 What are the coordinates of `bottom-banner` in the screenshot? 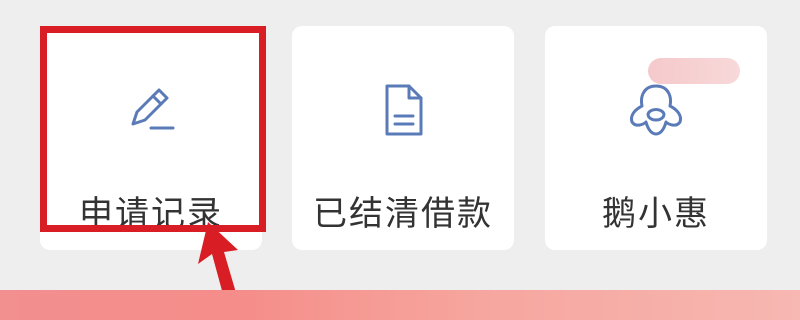 It's located at (400, 305).